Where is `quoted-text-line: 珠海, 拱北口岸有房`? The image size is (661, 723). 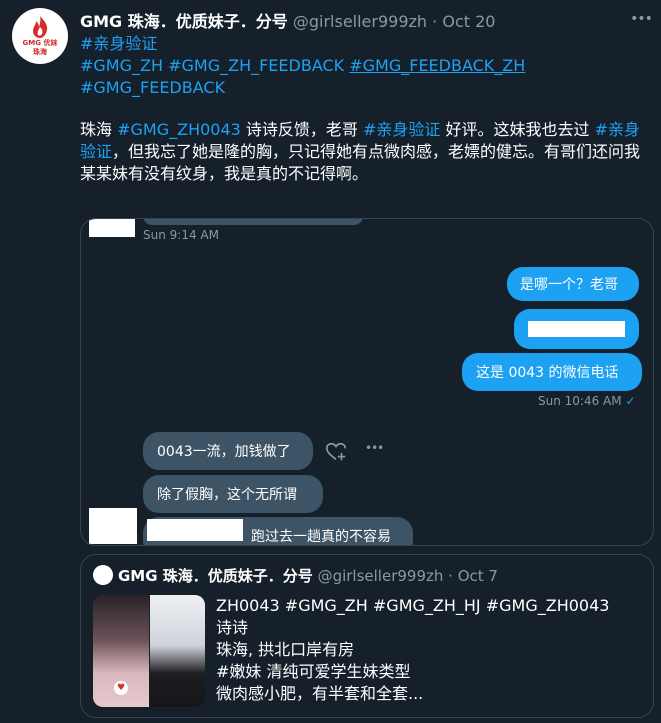 quoted-text-line: 珠海, 拱北口岸有房 is located at coordinates (285, 649).